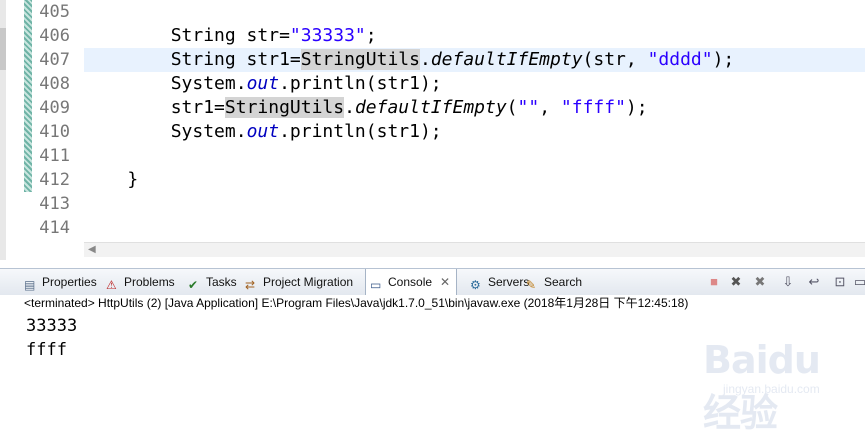 Image resolution: width=865 pixels, height=437 pixels. I want to click on code-token: ,, so click(550, 107).